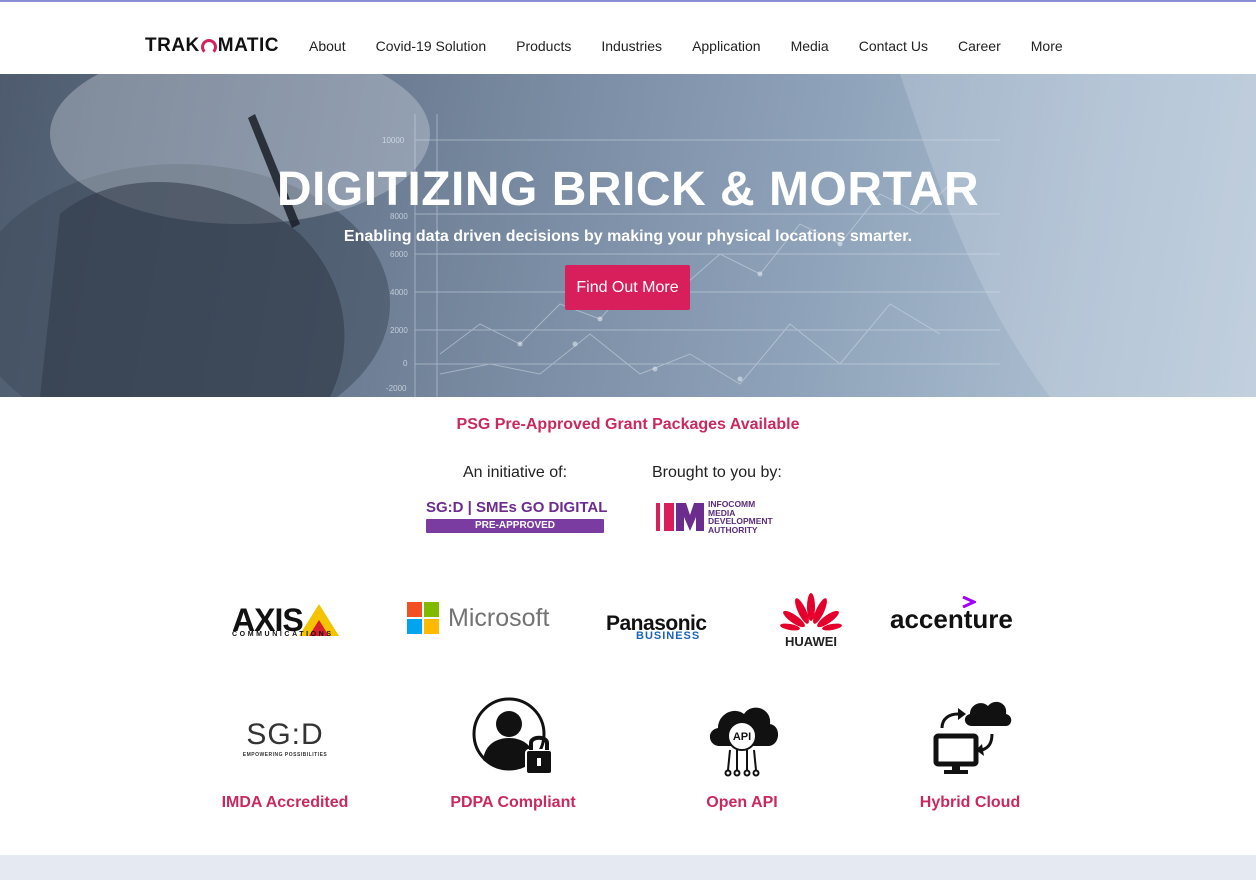  I want to click on initiative-label: An initiative of:, so click(515, 472).